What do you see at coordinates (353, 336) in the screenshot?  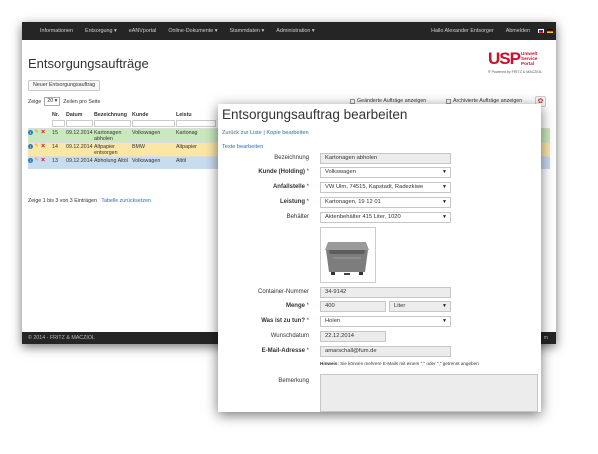 I see `wunschdatum-input: 22.12.2014` at bounding box center [353, 336].